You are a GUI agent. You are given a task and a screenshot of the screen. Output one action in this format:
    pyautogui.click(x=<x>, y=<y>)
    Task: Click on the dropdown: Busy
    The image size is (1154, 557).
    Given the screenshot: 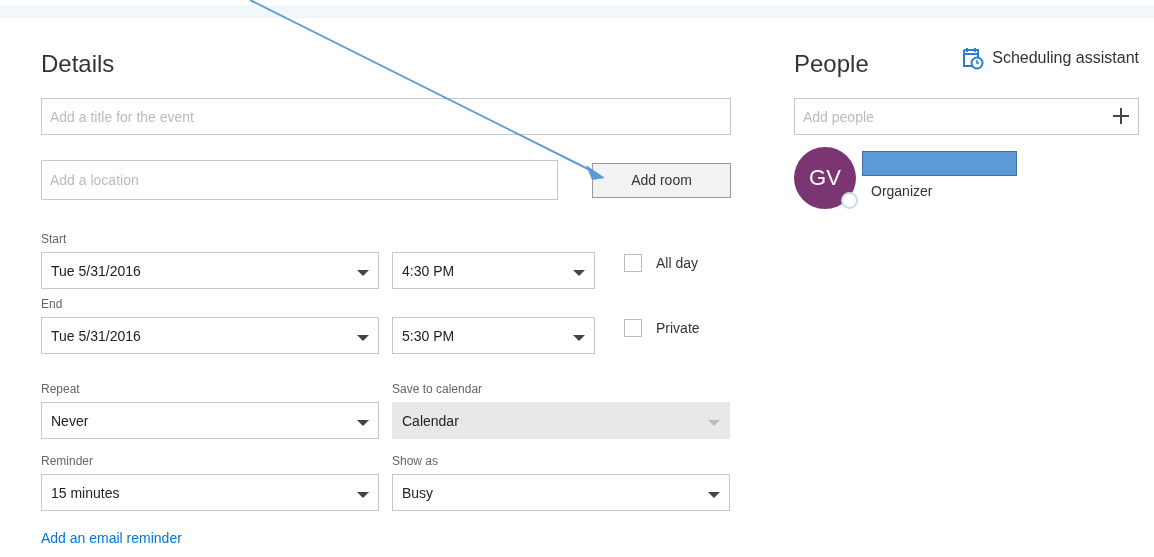 What is the action you would take?
    pyautogui.click(x=561, y=492)
    